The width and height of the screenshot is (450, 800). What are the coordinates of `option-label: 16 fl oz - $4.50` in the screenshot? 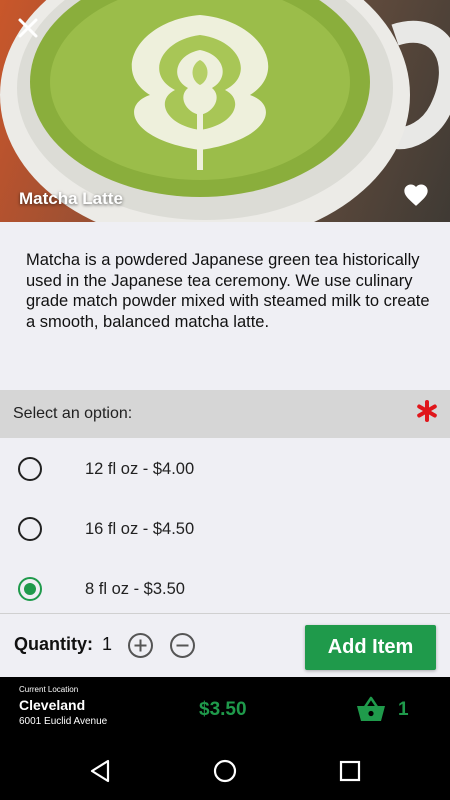 It's located at (140, 529).